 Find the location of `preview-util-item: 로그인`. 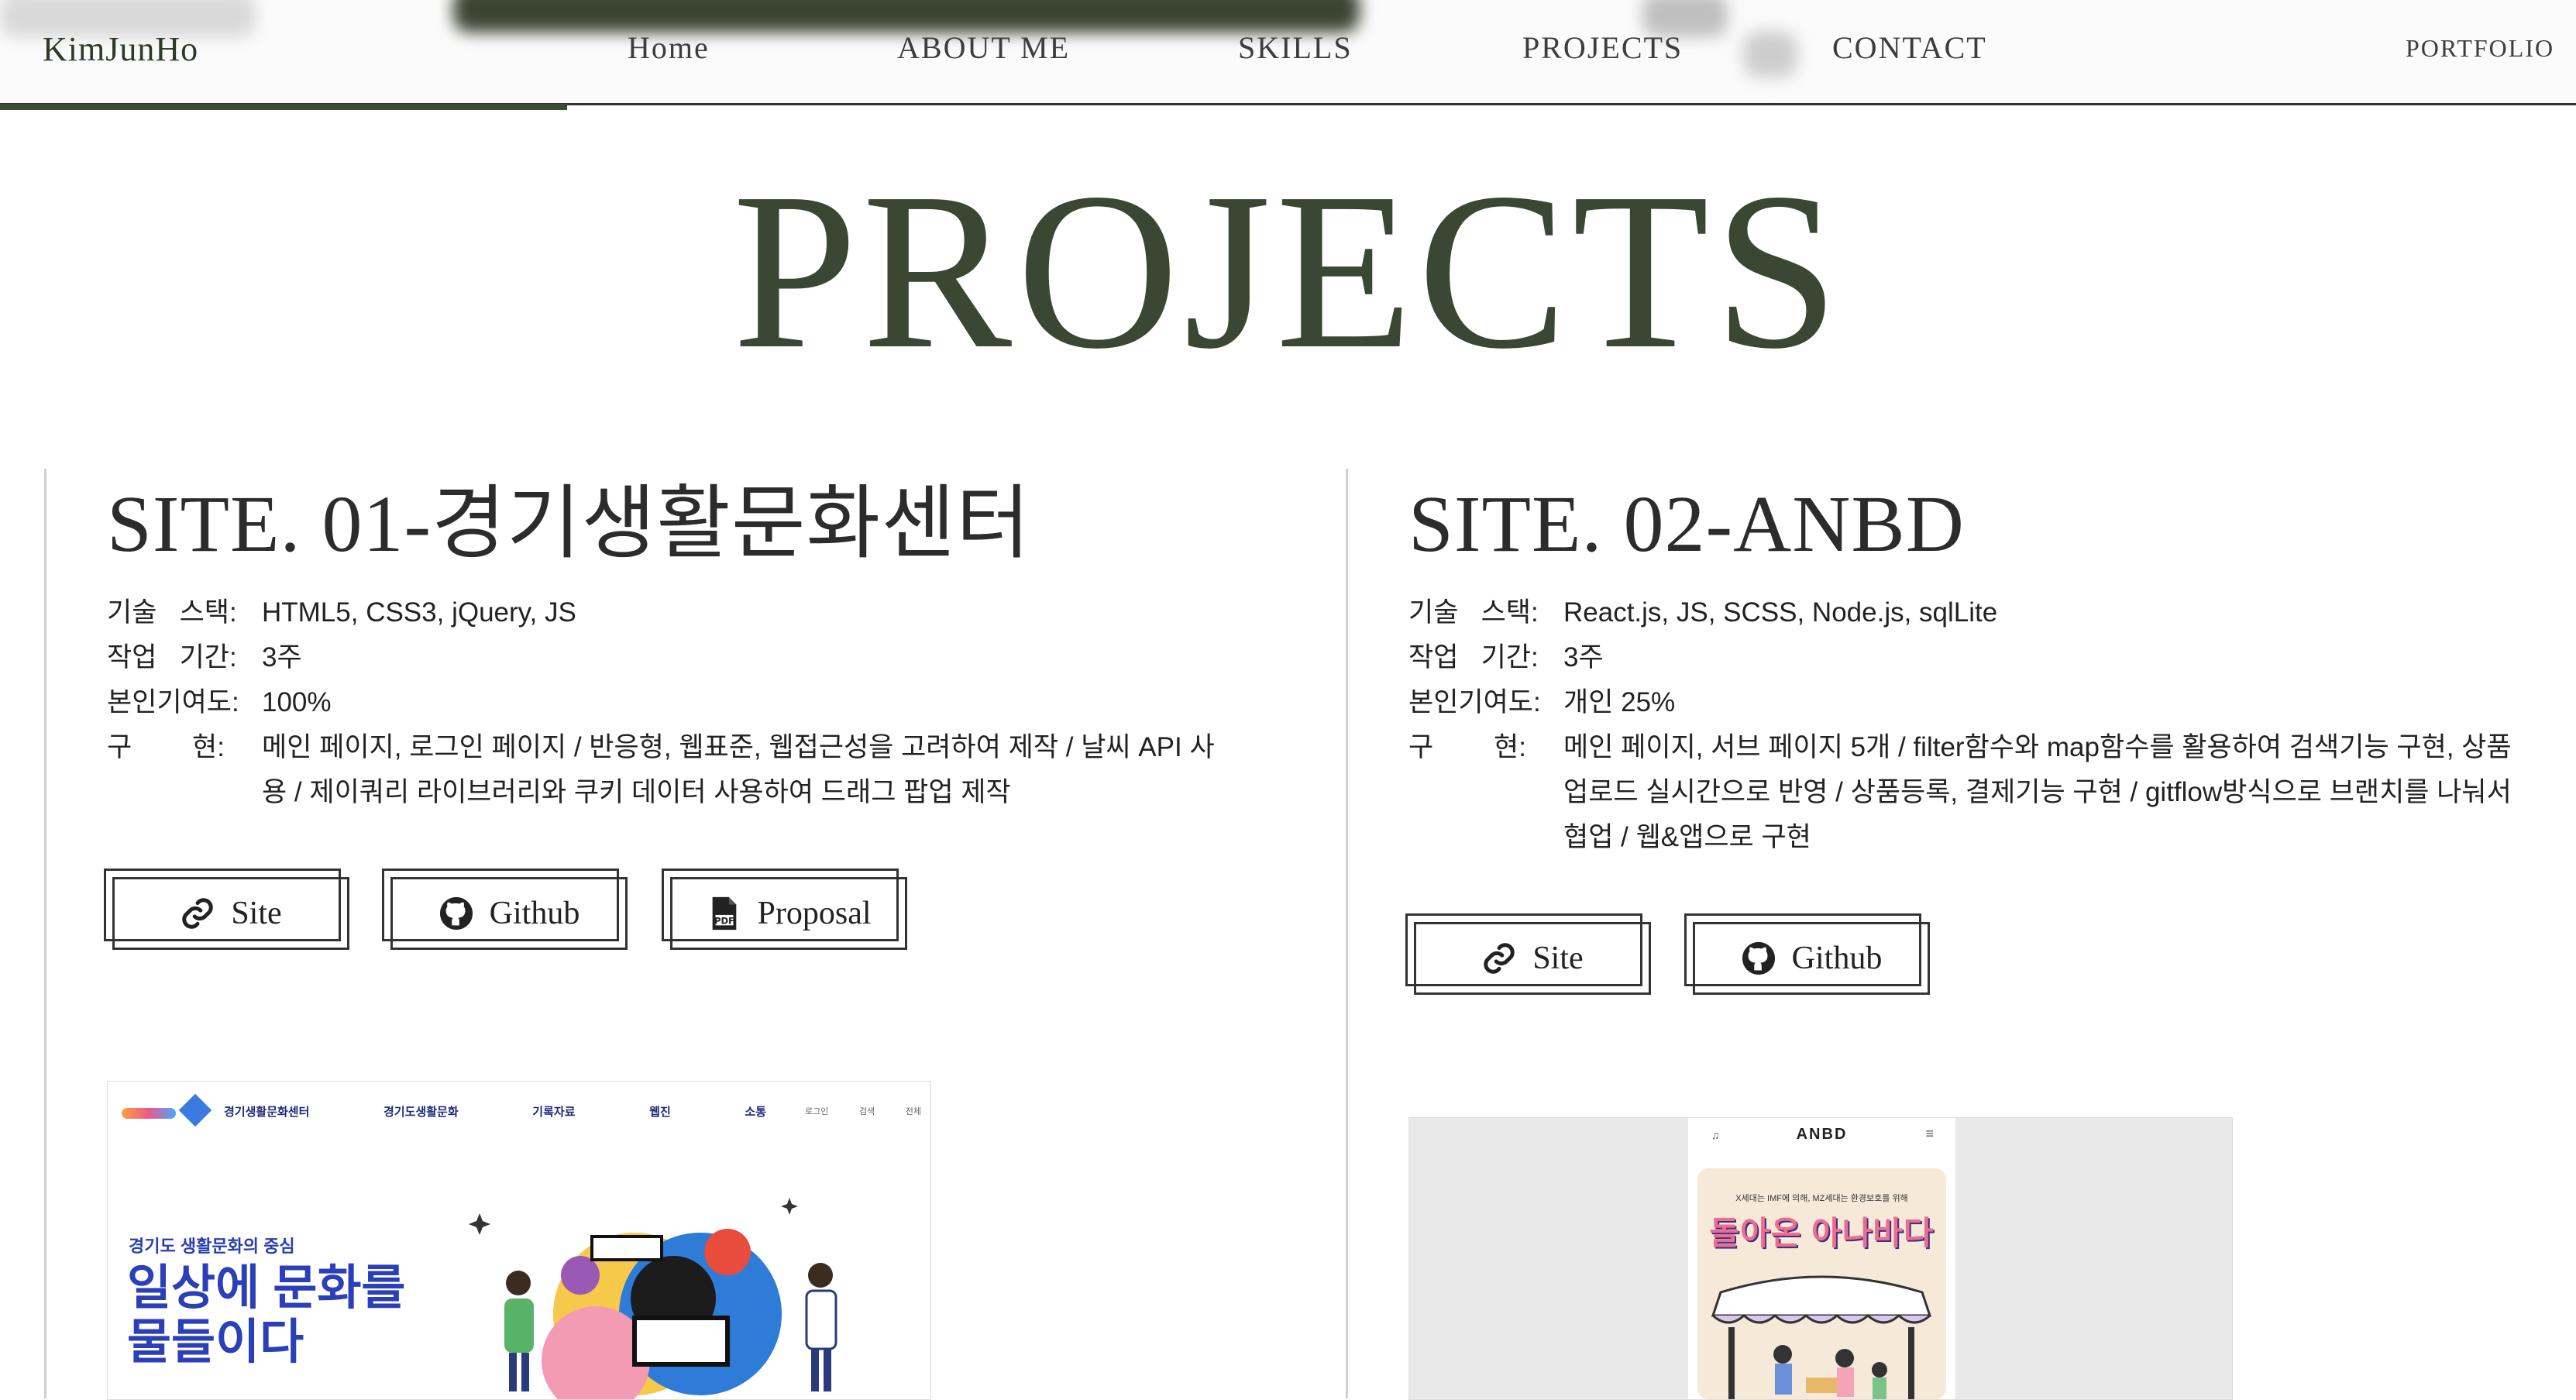

preview-util-item: 로그인 is located at coordinates (817, 1111).